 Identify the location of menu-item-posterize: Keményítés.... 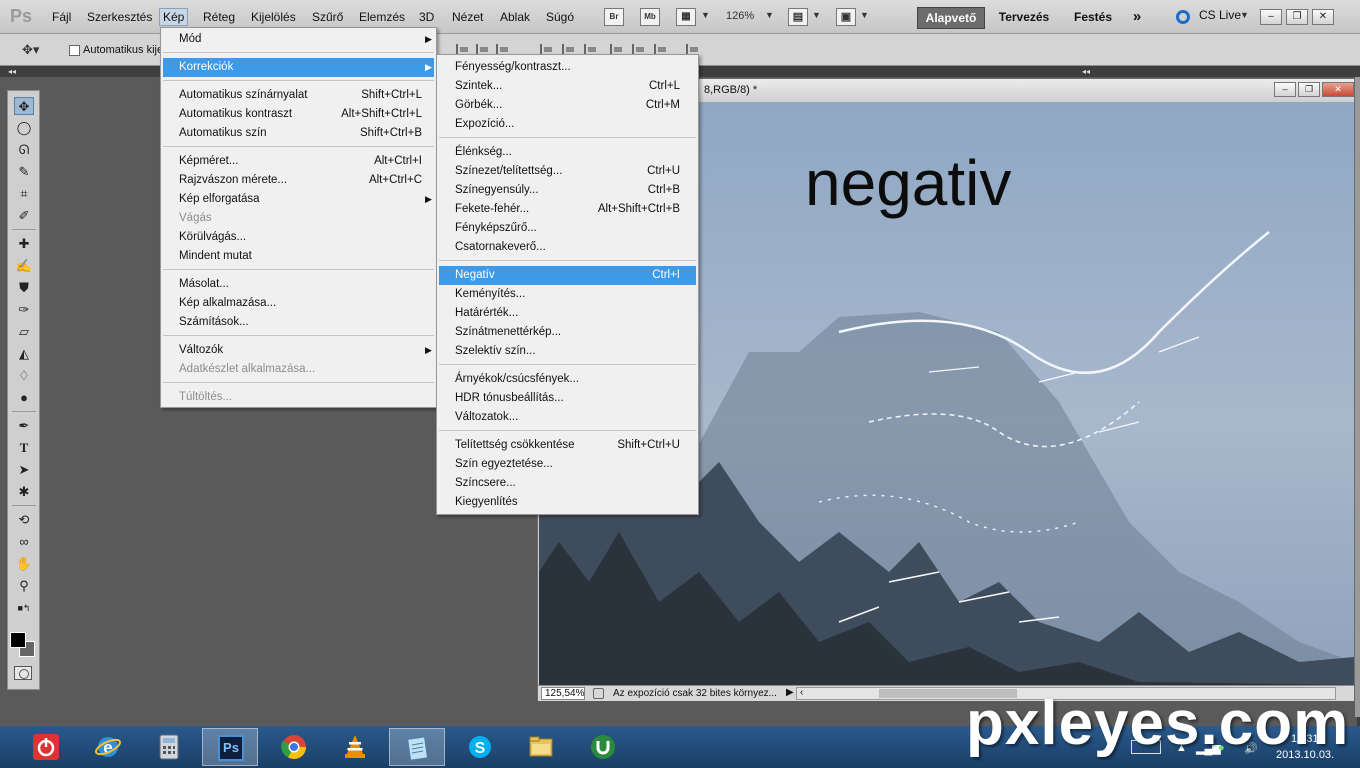
(567, 294).